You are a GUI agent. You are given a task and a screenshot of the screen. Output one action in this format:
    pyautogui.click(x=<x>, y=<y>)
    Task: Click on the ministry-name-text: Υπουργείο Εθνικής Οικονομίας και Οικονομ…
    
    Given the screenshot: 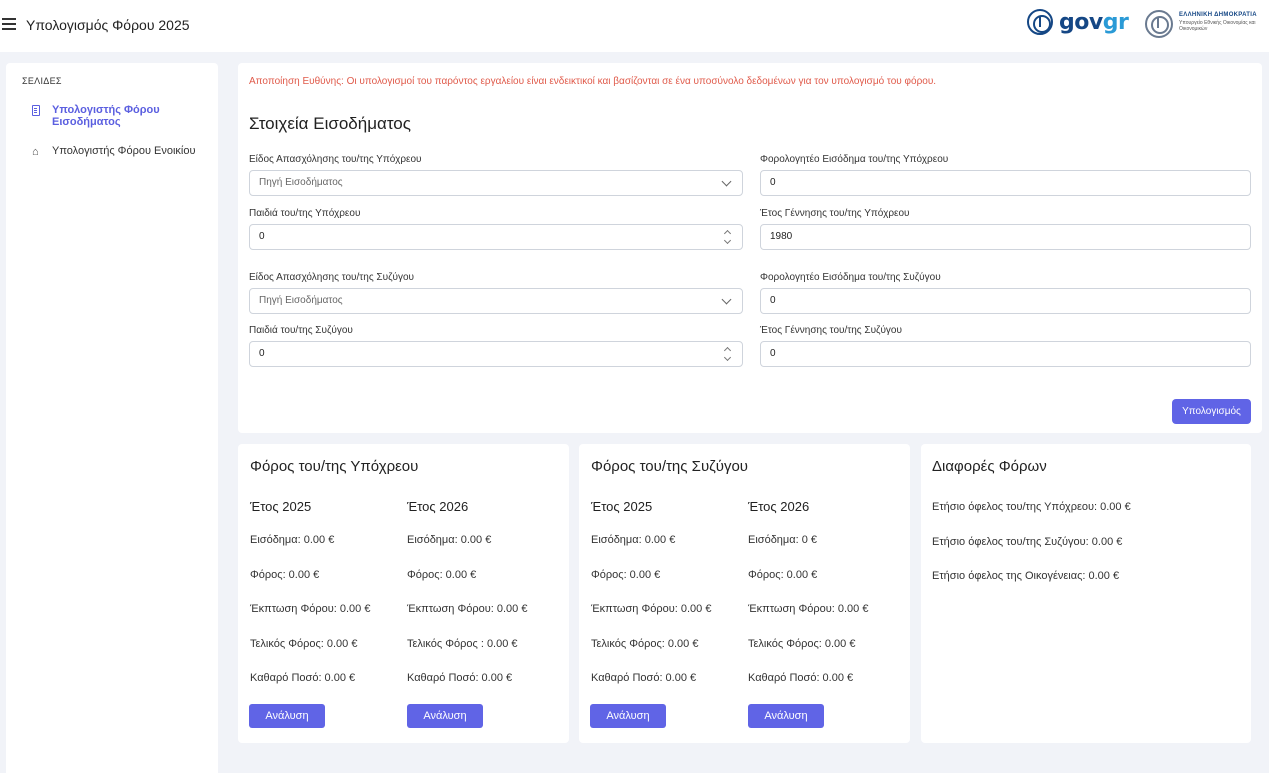 What is the action you would take?
    pyautogui.click(x=1217, y=26)
    